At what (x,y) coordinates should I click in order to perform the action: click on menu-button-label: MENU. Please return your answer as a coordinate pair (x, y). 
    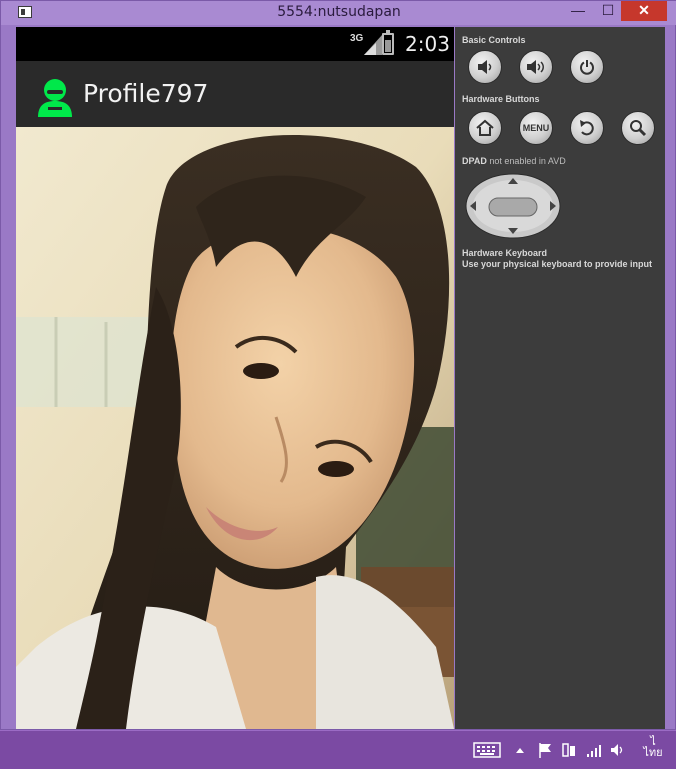
    Looking at the image, I should click on (536, 128).